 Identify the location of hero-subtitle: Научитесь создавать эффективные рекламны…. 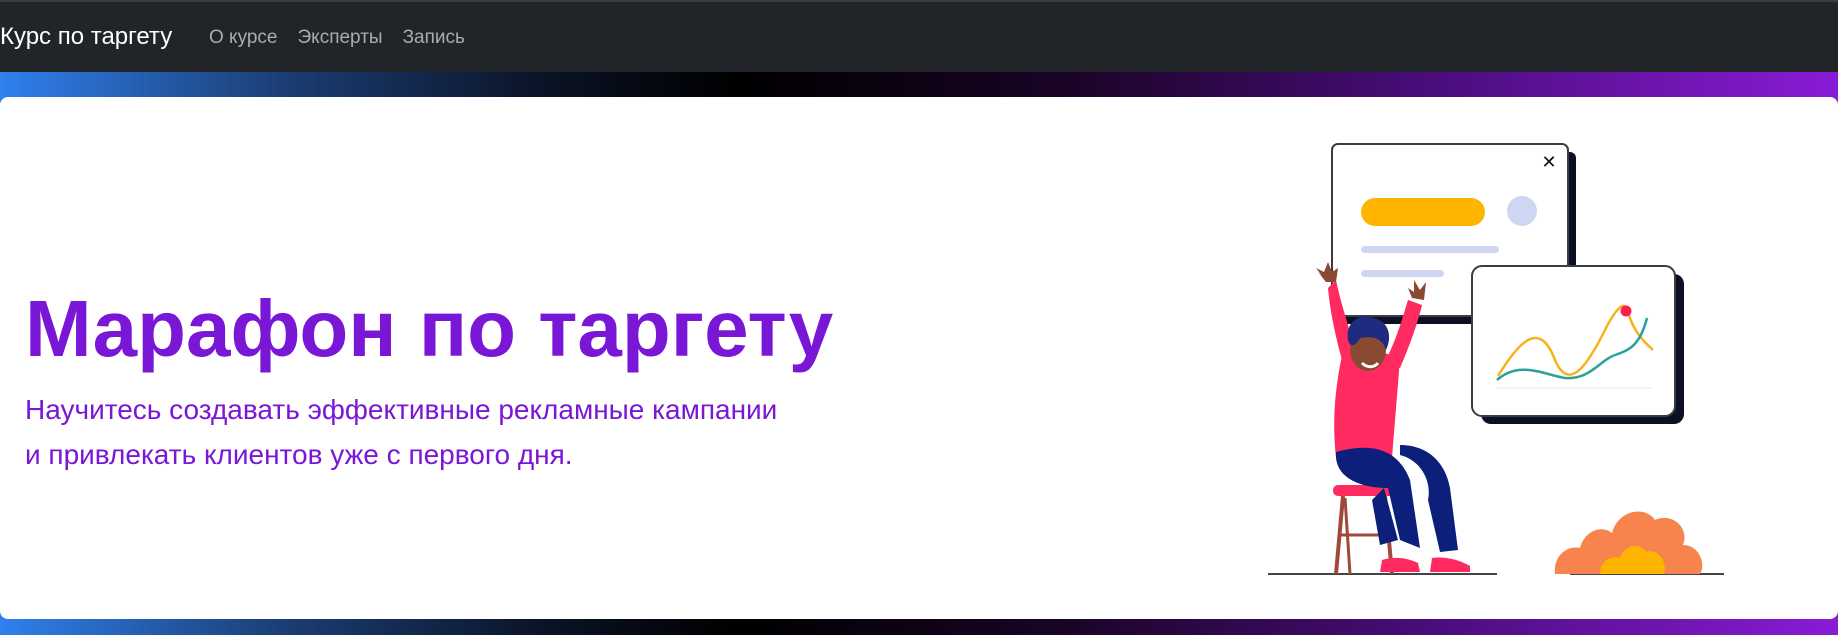
(455, 432).